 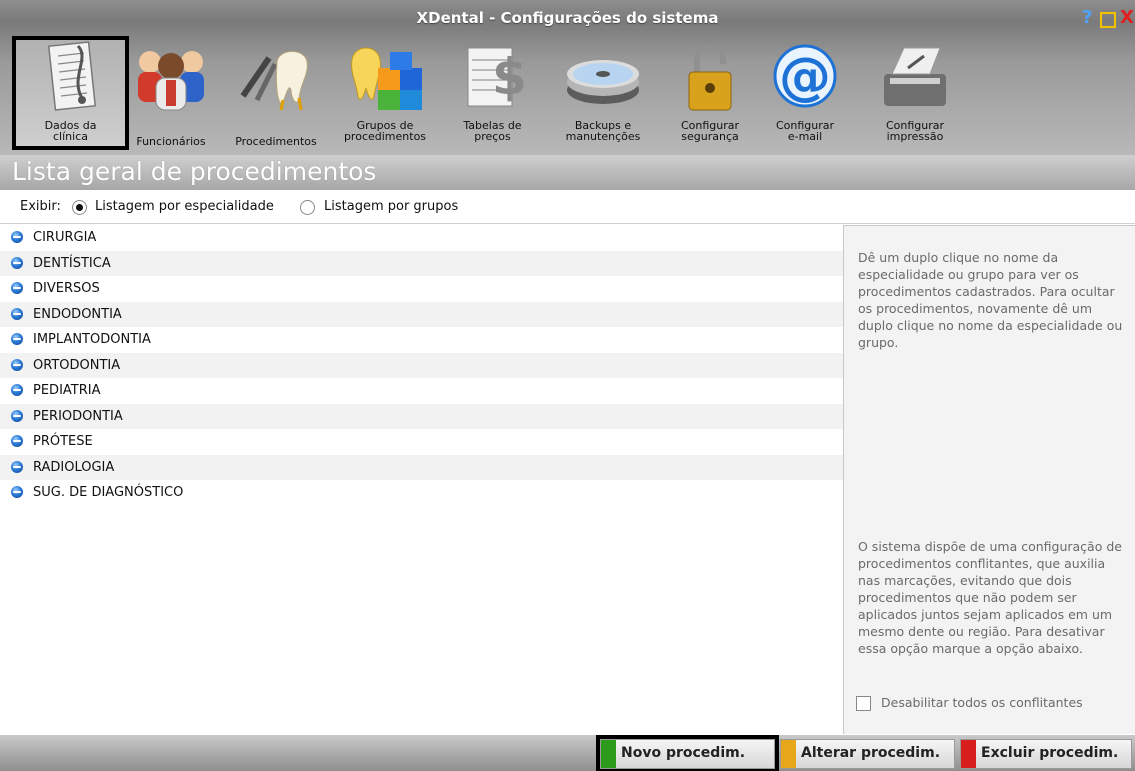 What do you see at coordinates (171, 81) in the screenshot?
I see `staff-people-icon` at bounding box center [171, 81].